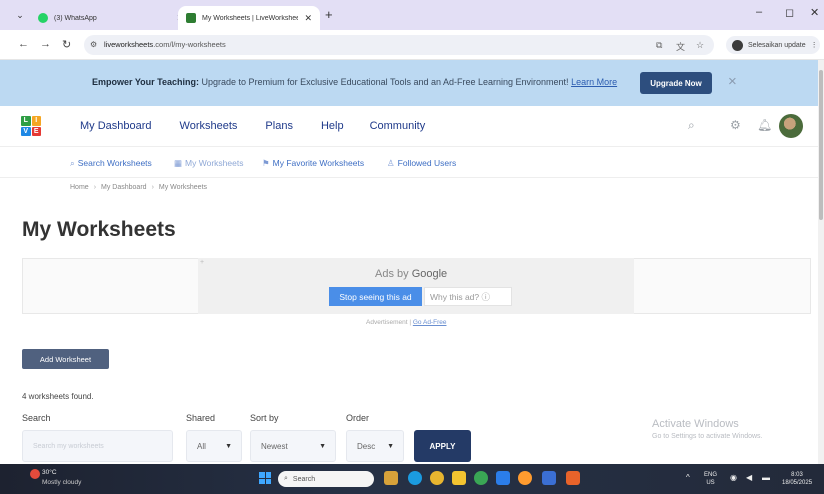  I want to click on subnav-followed-users: ♙ Followed Users, so click(421, 163).